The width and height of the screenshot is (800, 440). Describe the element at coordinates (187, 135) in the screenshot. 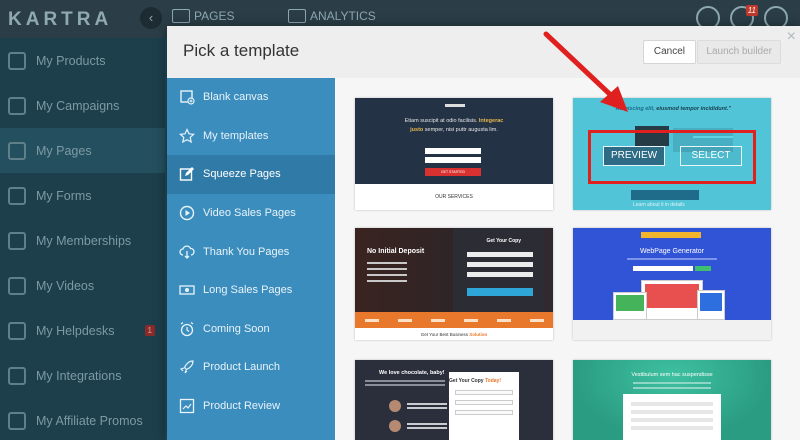

I see `star-icon` at that location.